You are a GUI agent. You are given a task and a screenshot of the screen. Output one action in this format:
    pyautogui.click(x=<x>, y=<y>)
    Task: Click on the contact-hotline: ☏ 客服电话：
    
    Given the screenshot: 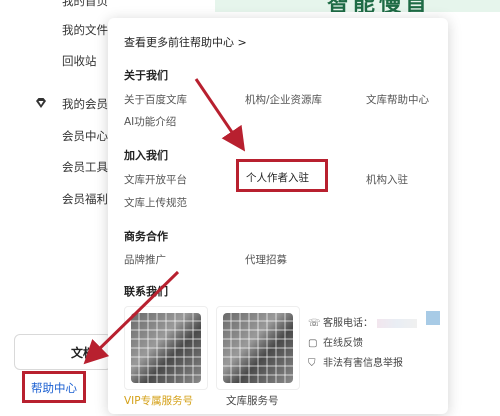 What is the action you would take?
    pyautogui.click(x=362, y=321)
    